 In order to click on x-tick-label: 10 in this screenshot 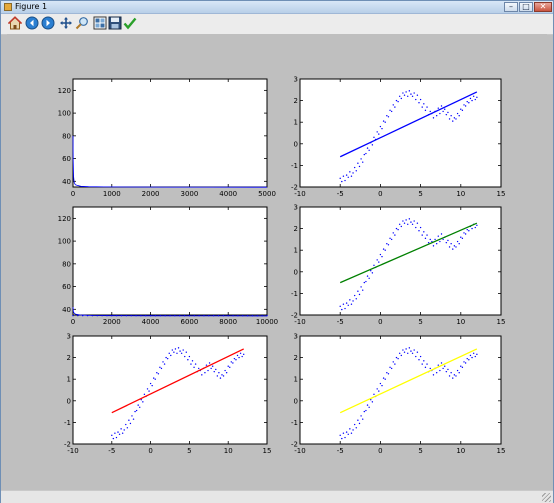, I will do `click(460, 194)`.